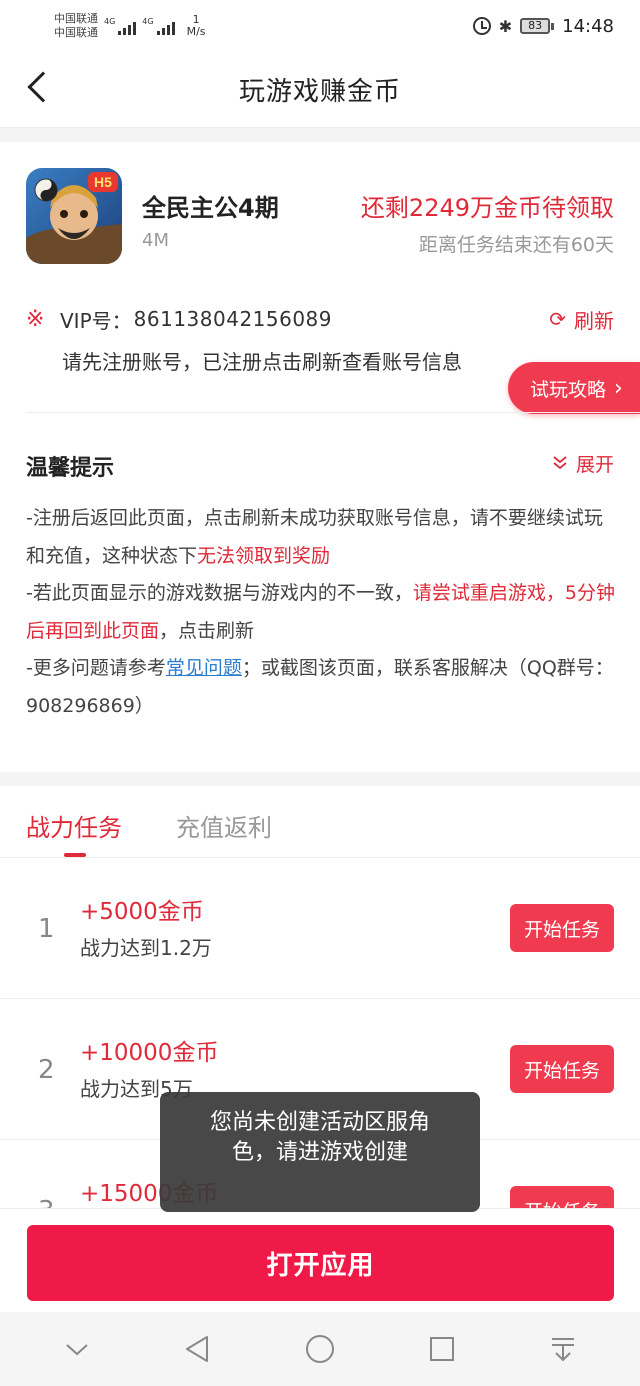 The width and height of the screenshot is (640, 1386). Describe the element at coordinates (320, 26) in the screenshot. I see `status-bar: 中国联通 中国联通 4G 4G 1 M/s ✱ 83 14:48` at that location.